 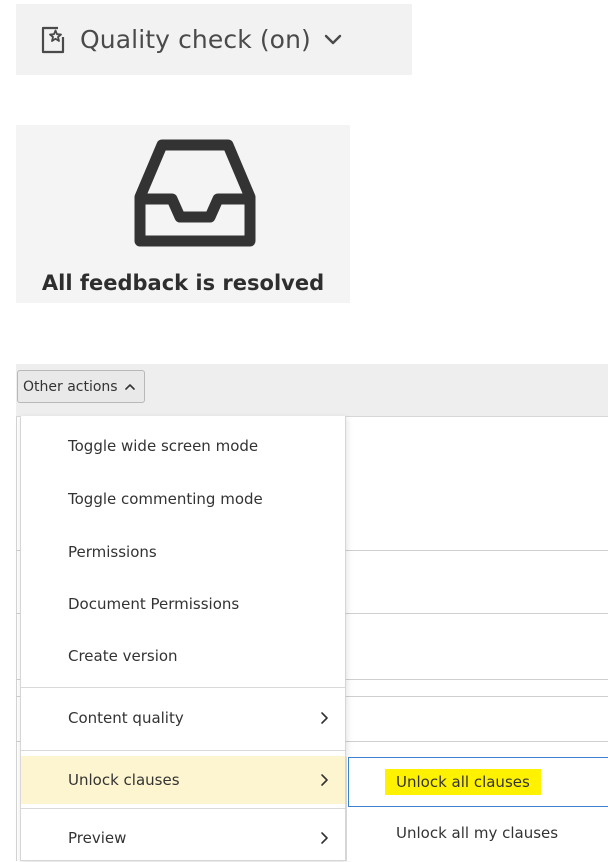 I want to click on menu-item-document-permissions: Document Permissions, so click(x=183, y=604).